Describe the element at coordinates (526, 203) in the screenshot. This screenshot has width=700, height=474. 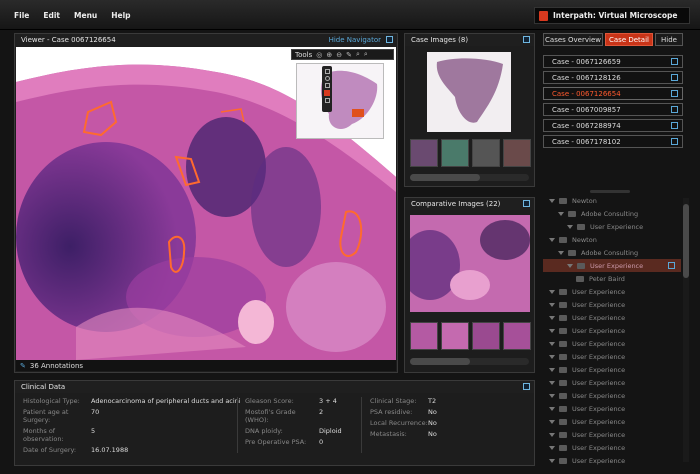
I see `comparative-maximize-icon` at that location.